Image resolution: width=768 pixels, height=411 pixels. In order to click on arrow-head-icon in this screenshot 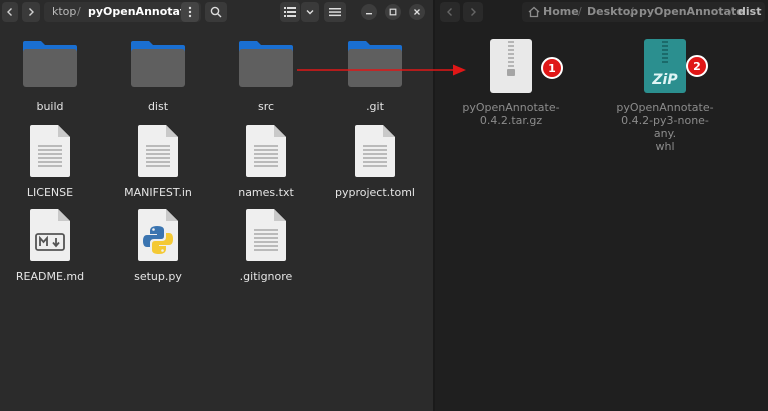, I will do `click(459, 70)`.